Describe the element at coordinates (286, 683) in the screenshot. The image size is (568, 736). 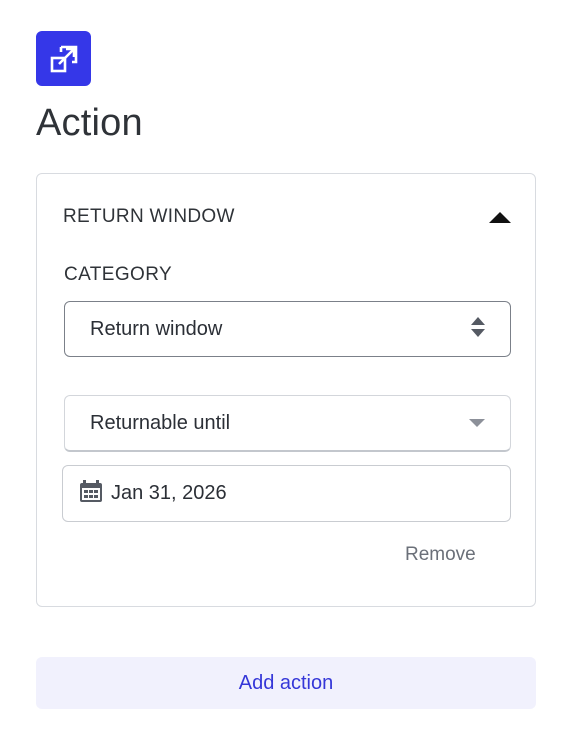
I see `add-action-button: Add action` at that location.